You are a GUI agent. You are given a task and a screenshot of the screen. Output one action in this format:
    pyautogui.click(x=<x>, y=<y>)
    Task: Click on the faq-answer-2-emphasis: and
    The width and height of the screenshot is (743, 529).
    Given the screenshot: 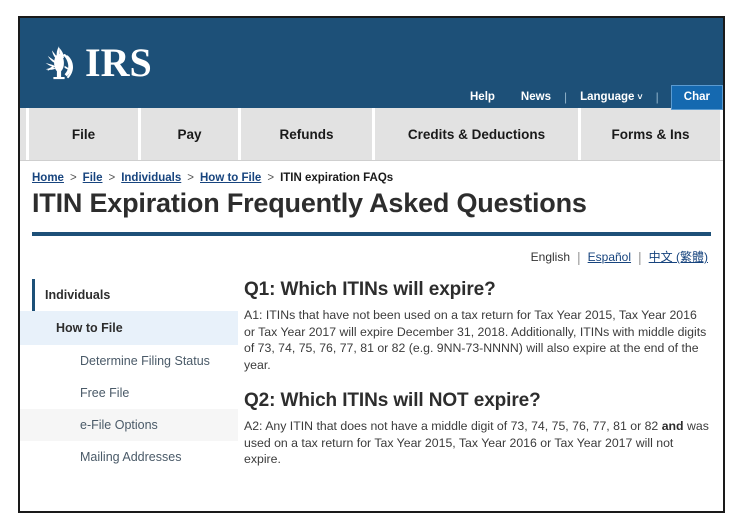 What is the action you would take?
    pyautogui.click(x=672, y=426)
    